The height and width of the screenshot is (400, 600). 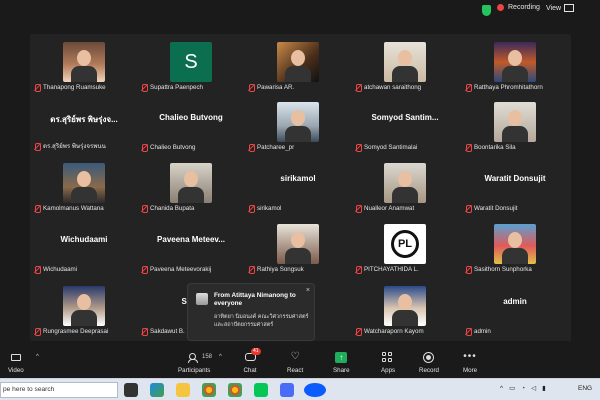 What do you see at coordinates (194, 357) in the screenshot?
I see `participants-icon` at bounding box center [194, 357].